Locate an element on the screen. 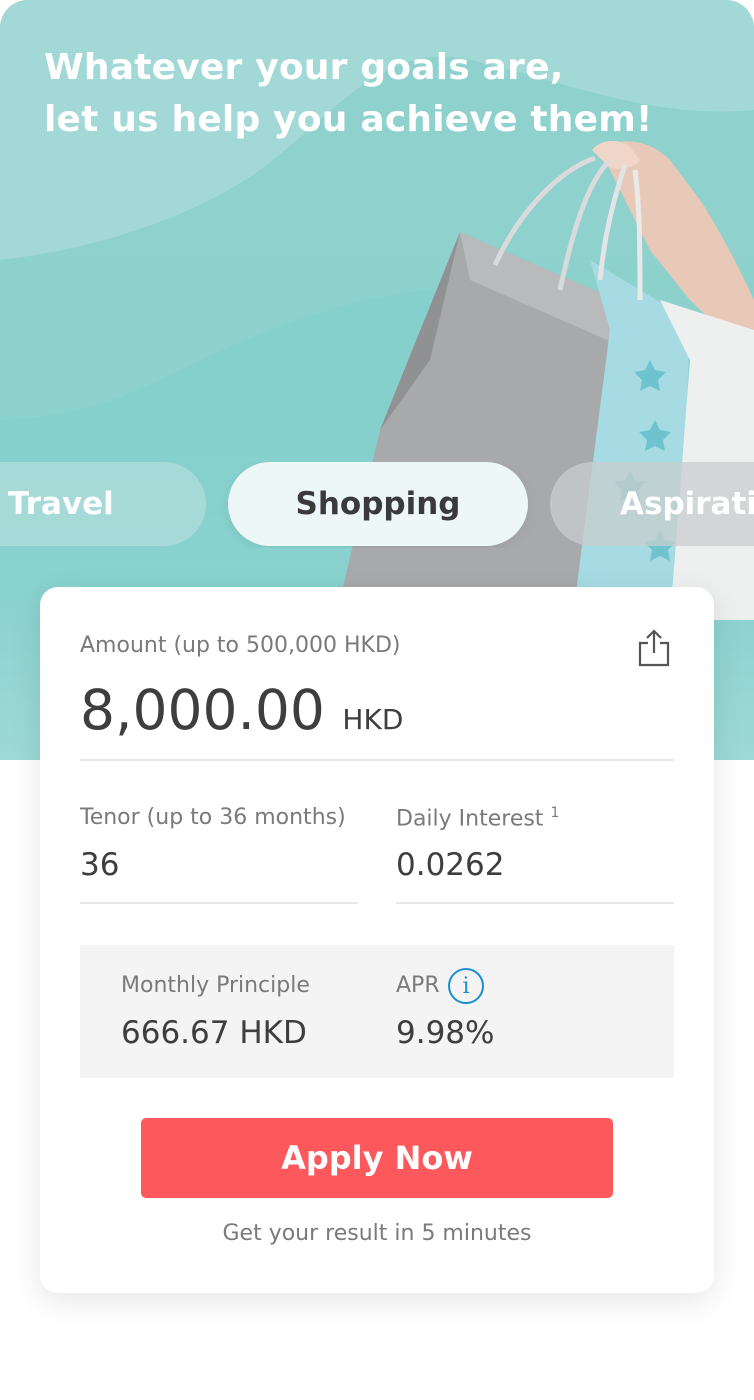  info-icon: i is located at coordinates (466, 986).